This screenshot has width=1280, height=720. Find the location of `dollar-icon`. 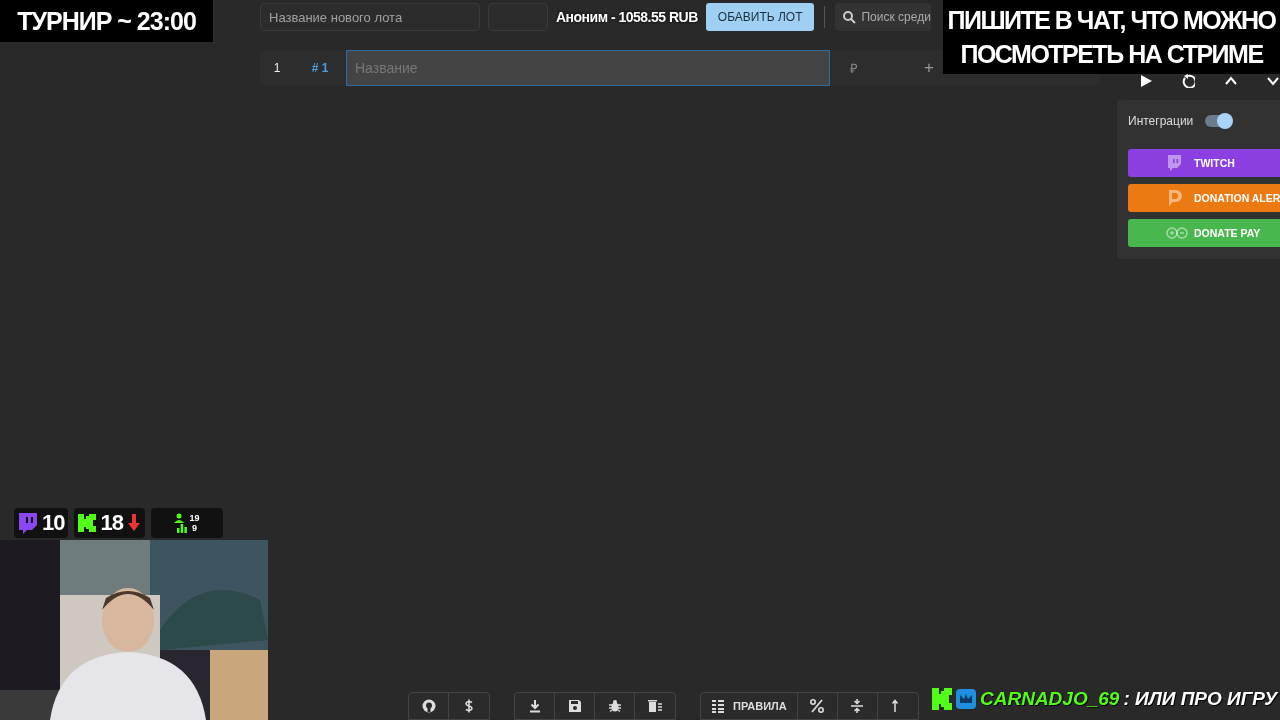

dollar-icon is located at coordinates (469, 706).